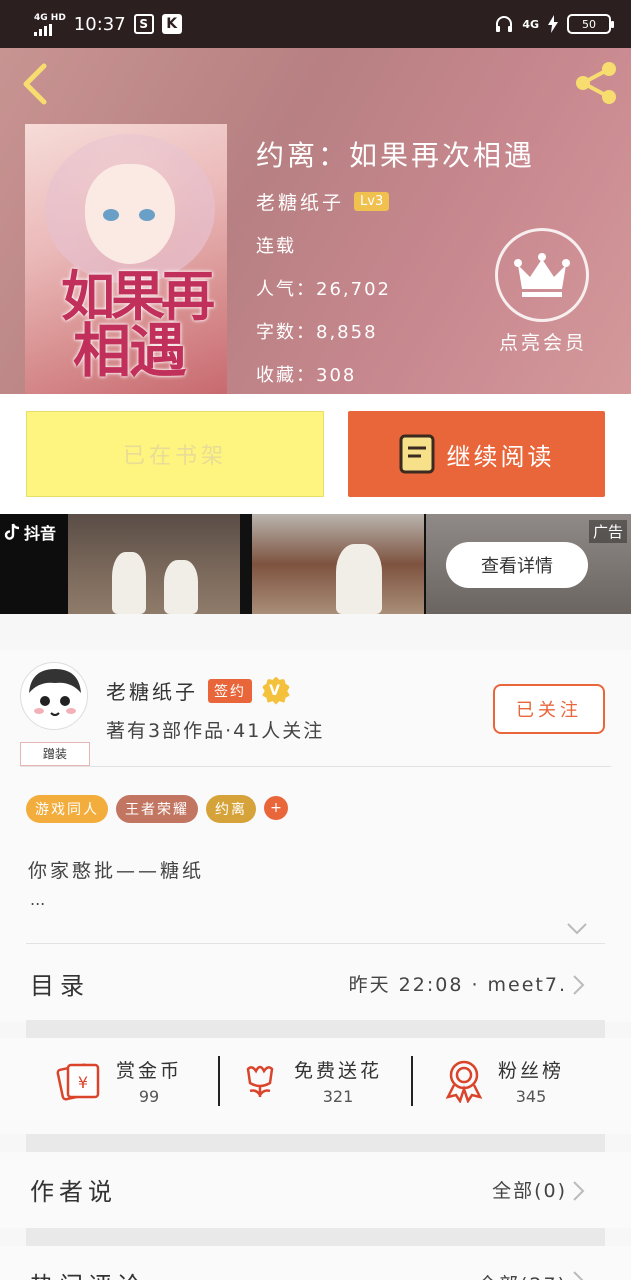 This screenshot has width=631, height=1280. I want to click on author-says-row: 作者说 全部(0), so click(315, 1190).